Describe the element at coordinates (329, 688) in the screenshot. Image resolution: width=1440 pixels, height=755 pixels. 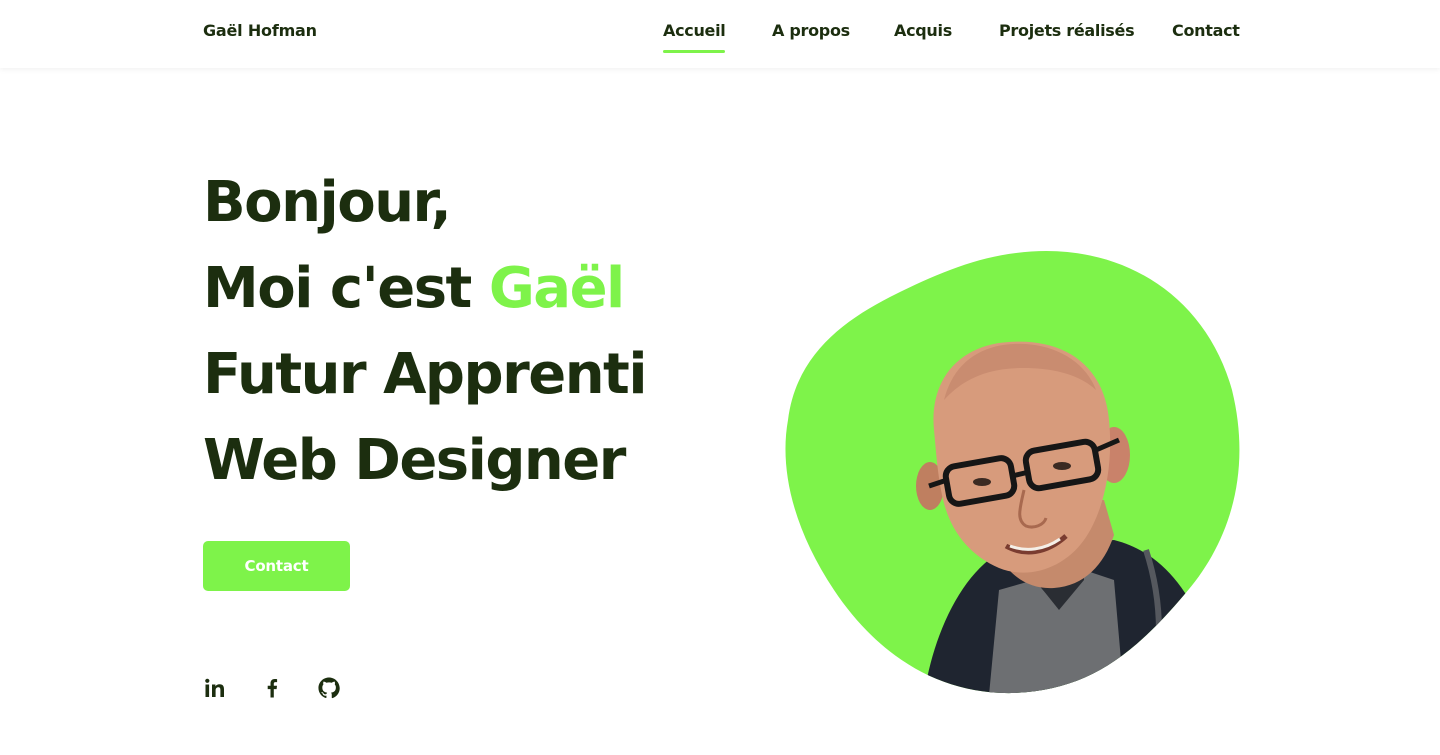
I see `github-icon` at that location.